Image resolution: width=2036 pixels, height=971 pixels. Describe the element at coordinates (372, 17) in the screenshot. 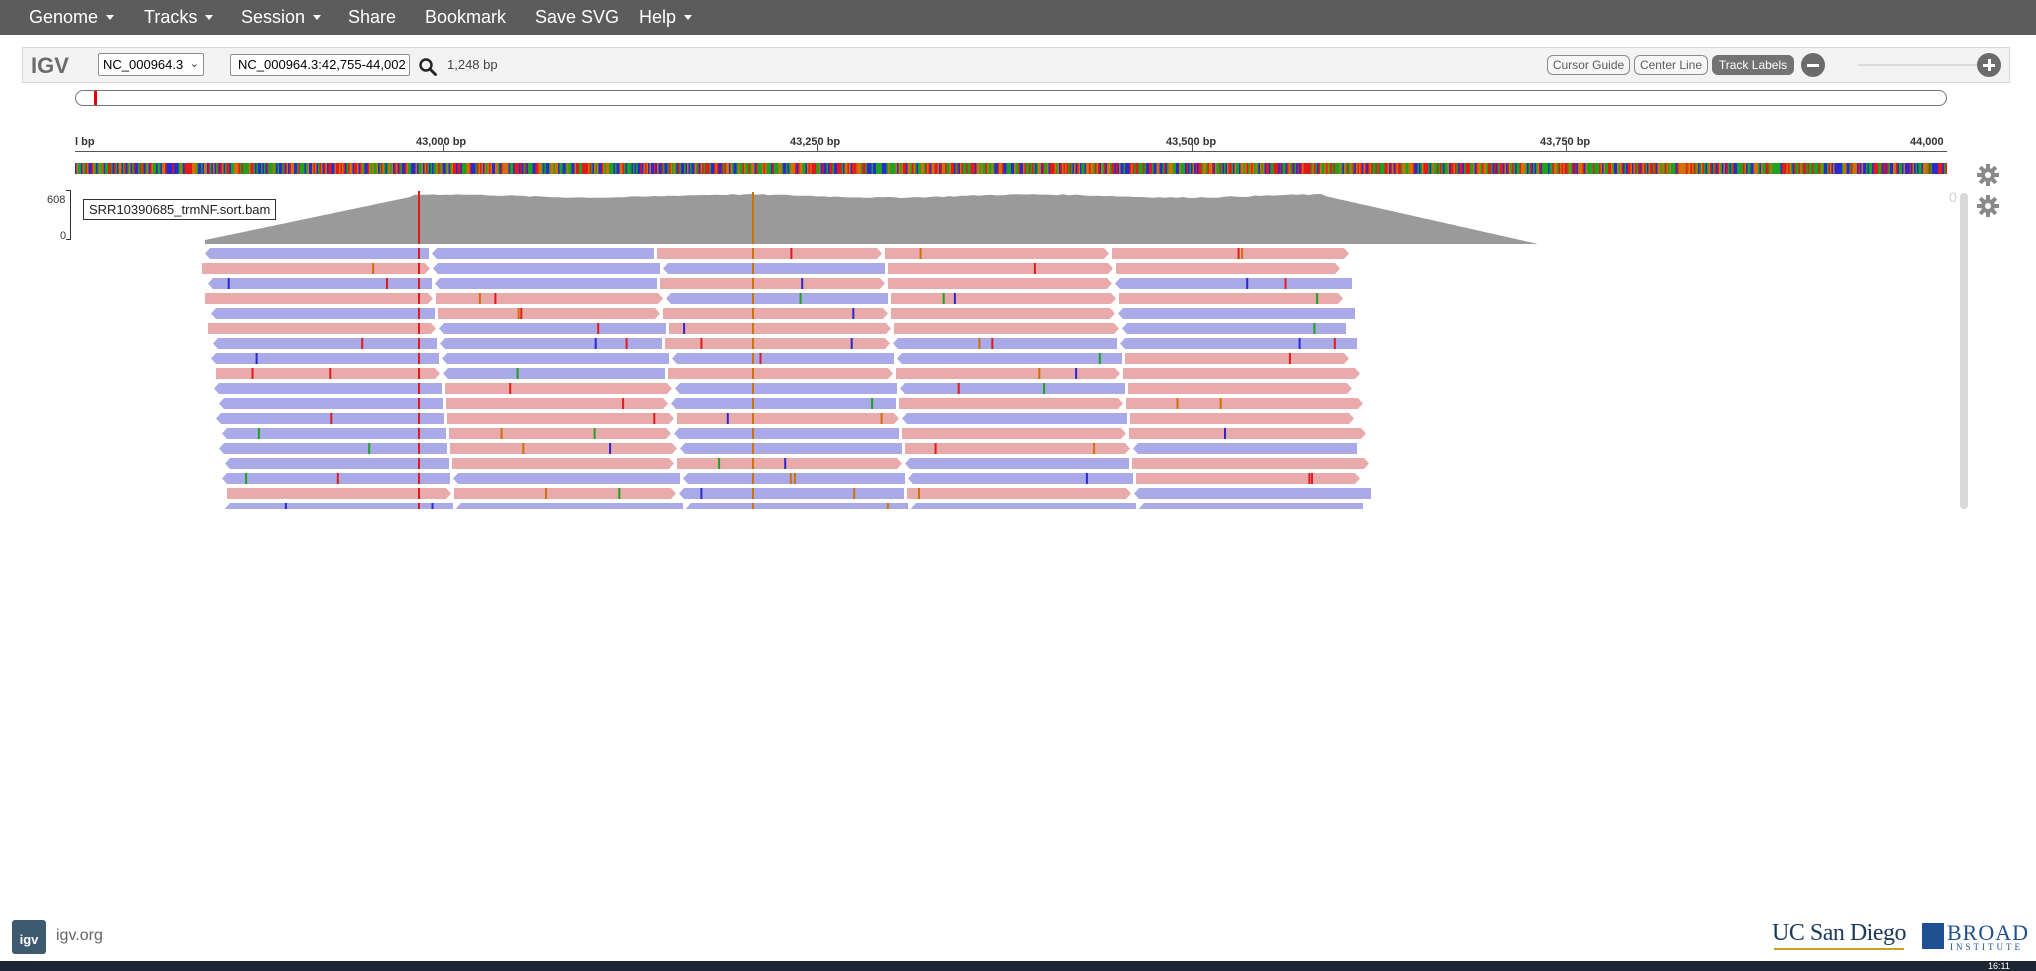

I see `menu-share: Share` at that location.